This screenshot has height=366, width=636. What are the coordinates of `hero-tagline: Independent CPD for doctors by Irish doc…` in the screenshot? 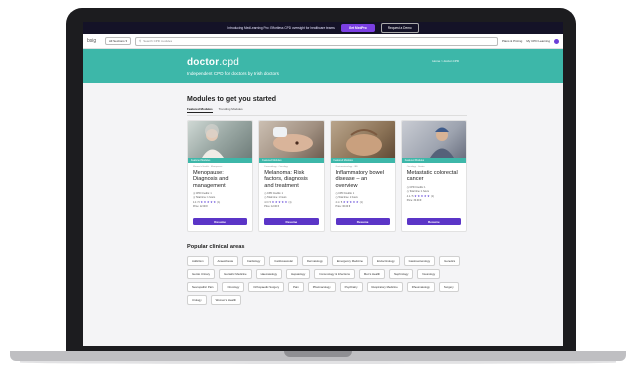 It's located at (233, 73).